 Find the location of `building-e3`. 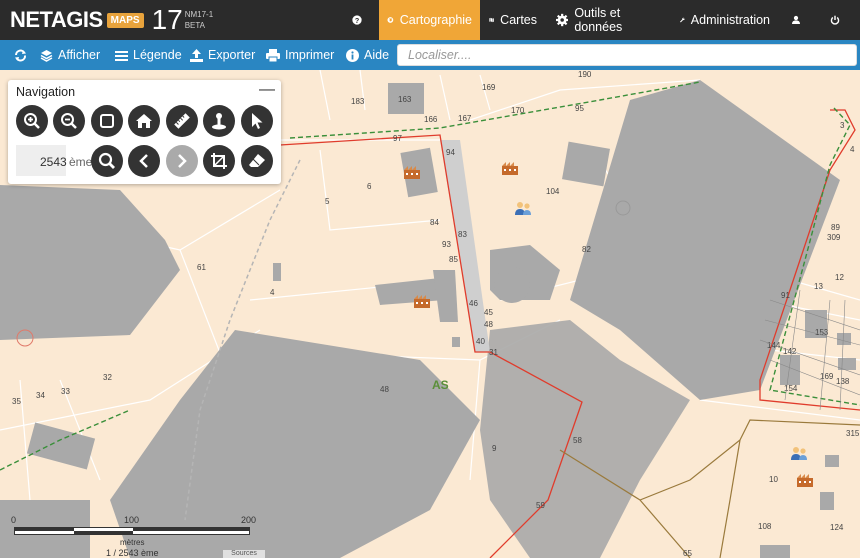

building-e3 is located at coordinates (844, 339).